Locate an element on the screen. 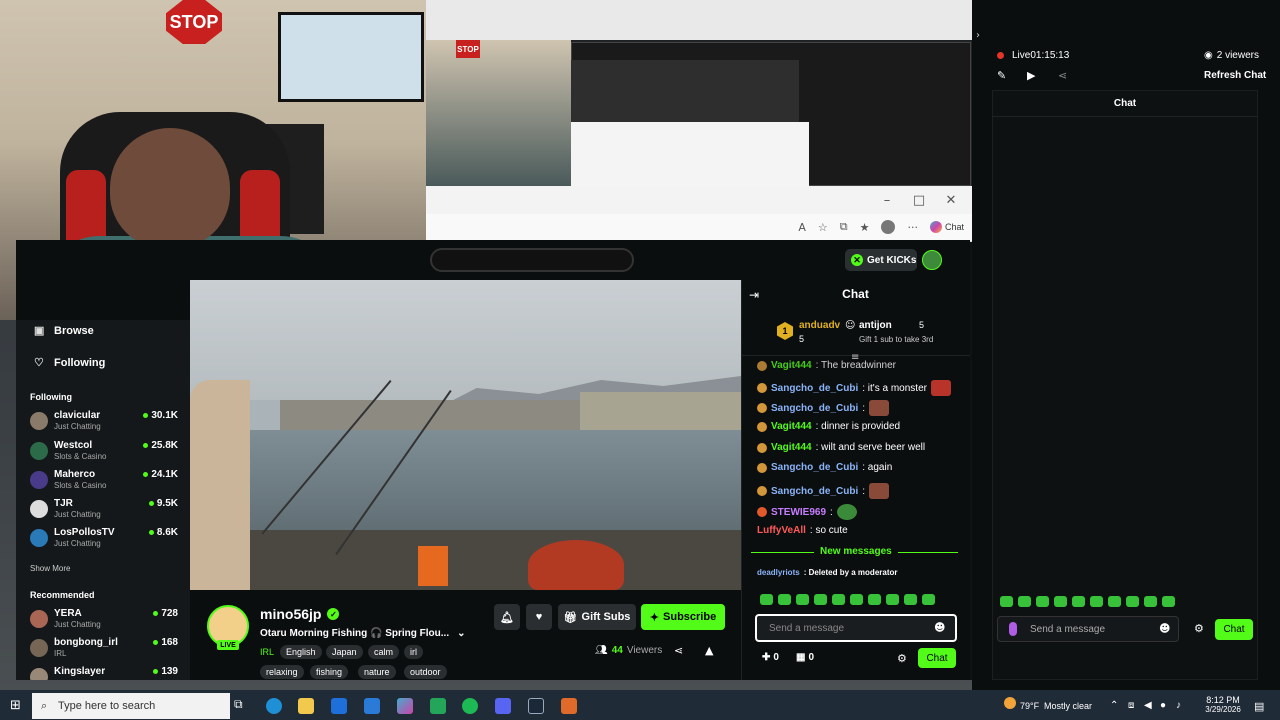  minimize-icon: – is located at coordinates (887, 200).